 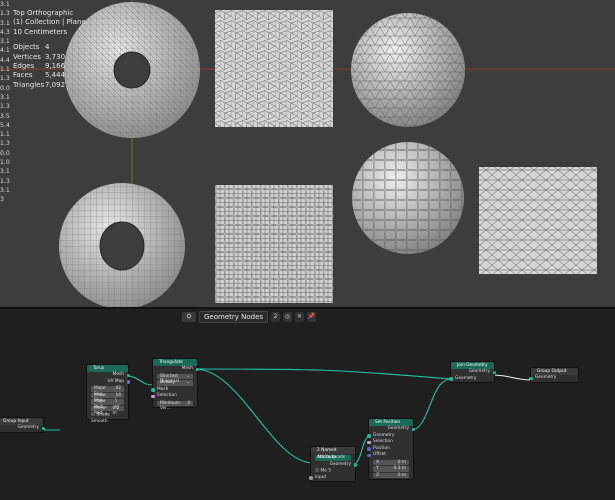 I want to click on view-name: Top Orthographic, so click(x=43, y=13).